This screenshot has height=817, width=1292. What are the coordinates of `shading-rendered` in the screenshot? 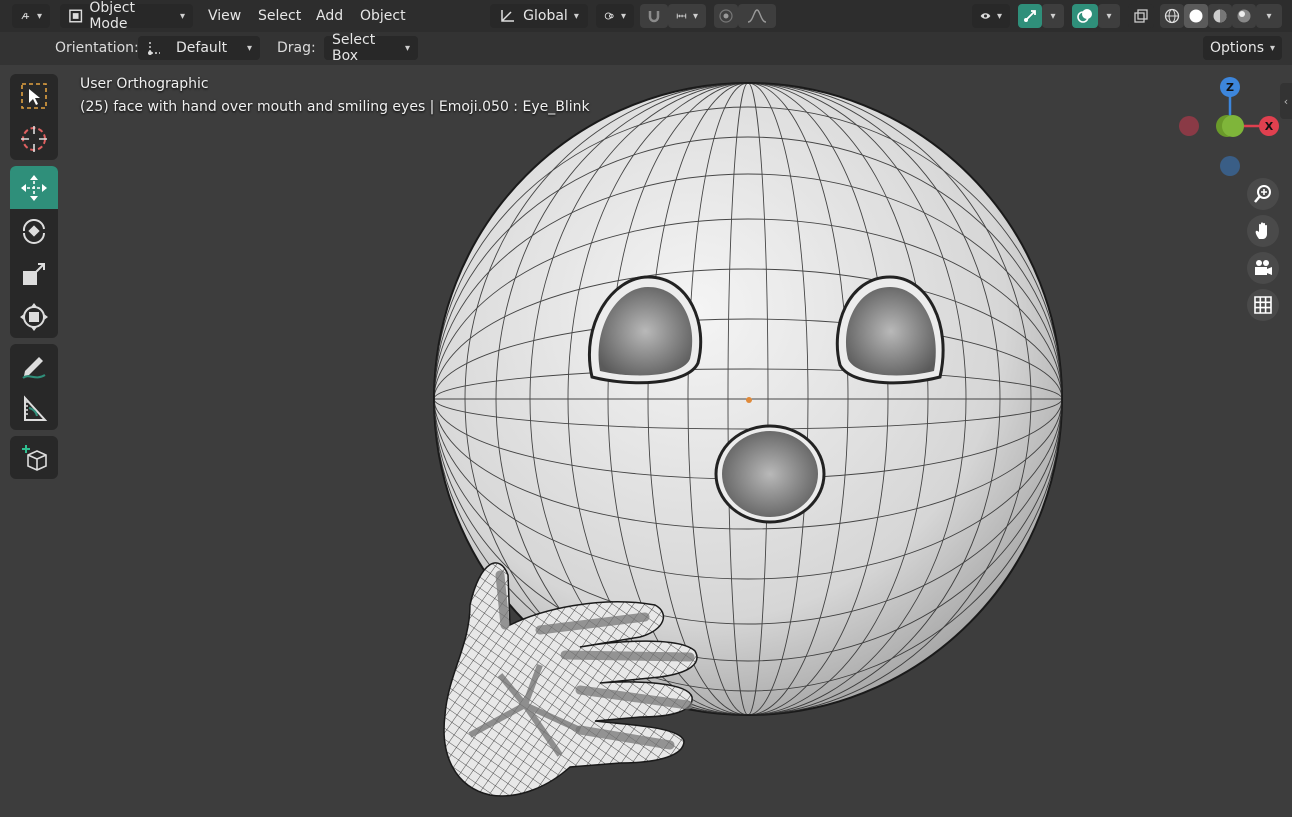 It's located at (1244, 16).